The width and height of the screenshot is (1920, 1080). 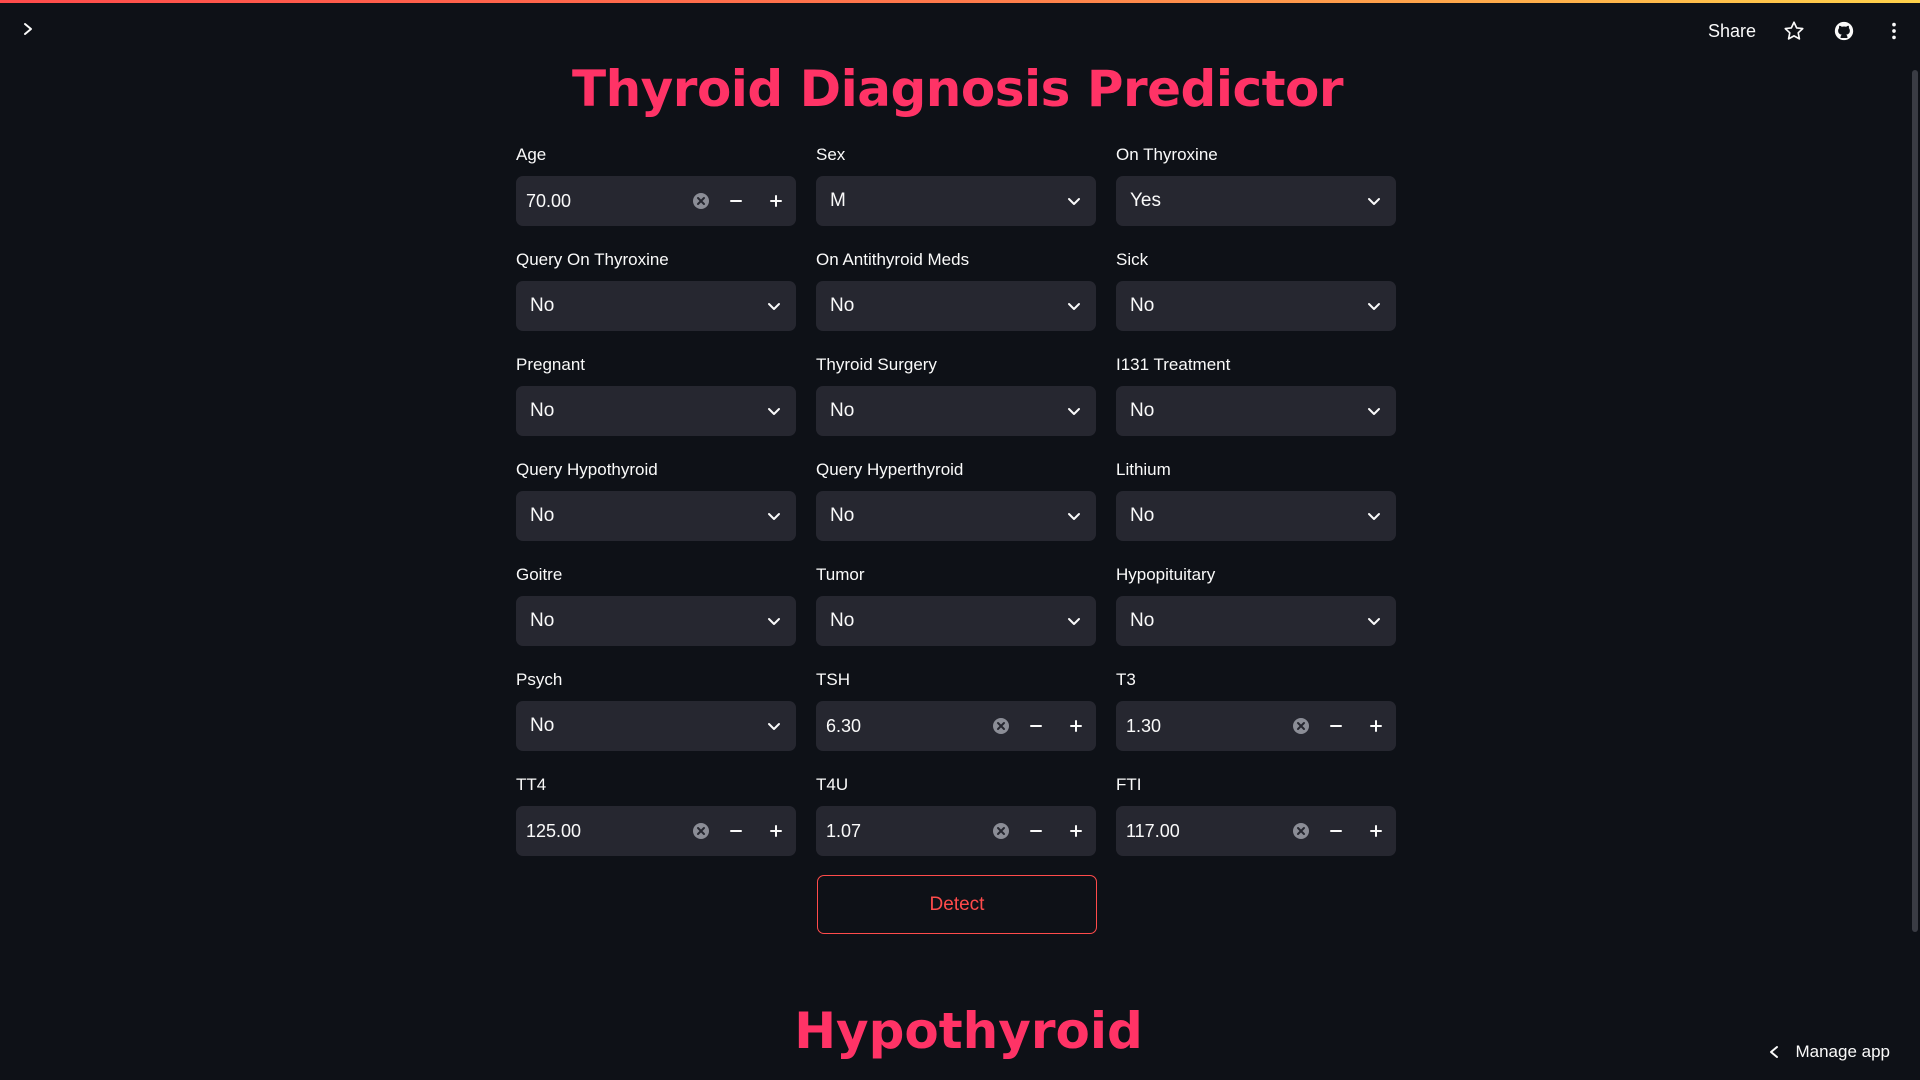 I want to click on lithium-select: No, so click(x=1256, y=516).